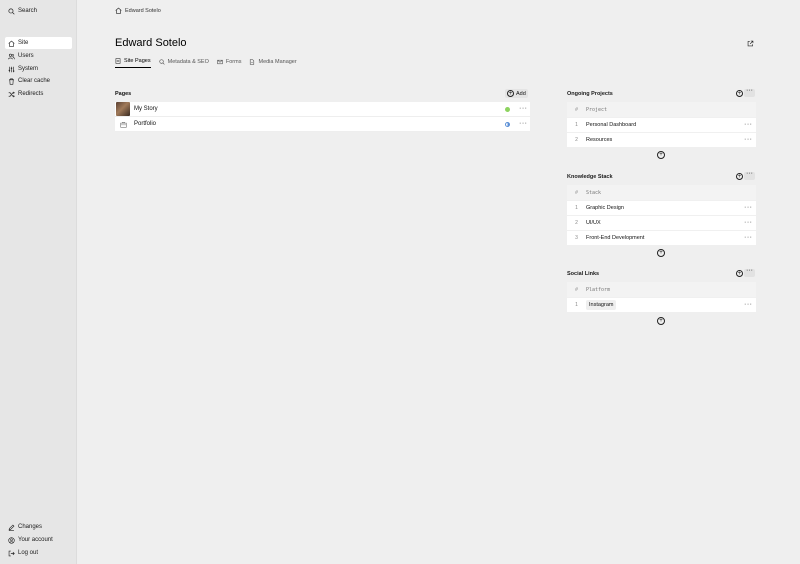  What do you see at coordinates (123, 94) in the screenshot?
I see `pages-section-title: Pages` at bounding box center [123, 94].